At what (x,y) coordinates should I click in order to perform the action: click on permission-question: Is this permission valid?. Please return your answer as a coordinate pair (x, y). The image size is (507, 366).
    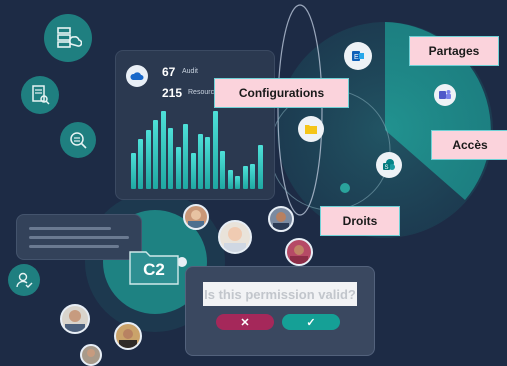
    Looking at the image, I should click on (280, 294).